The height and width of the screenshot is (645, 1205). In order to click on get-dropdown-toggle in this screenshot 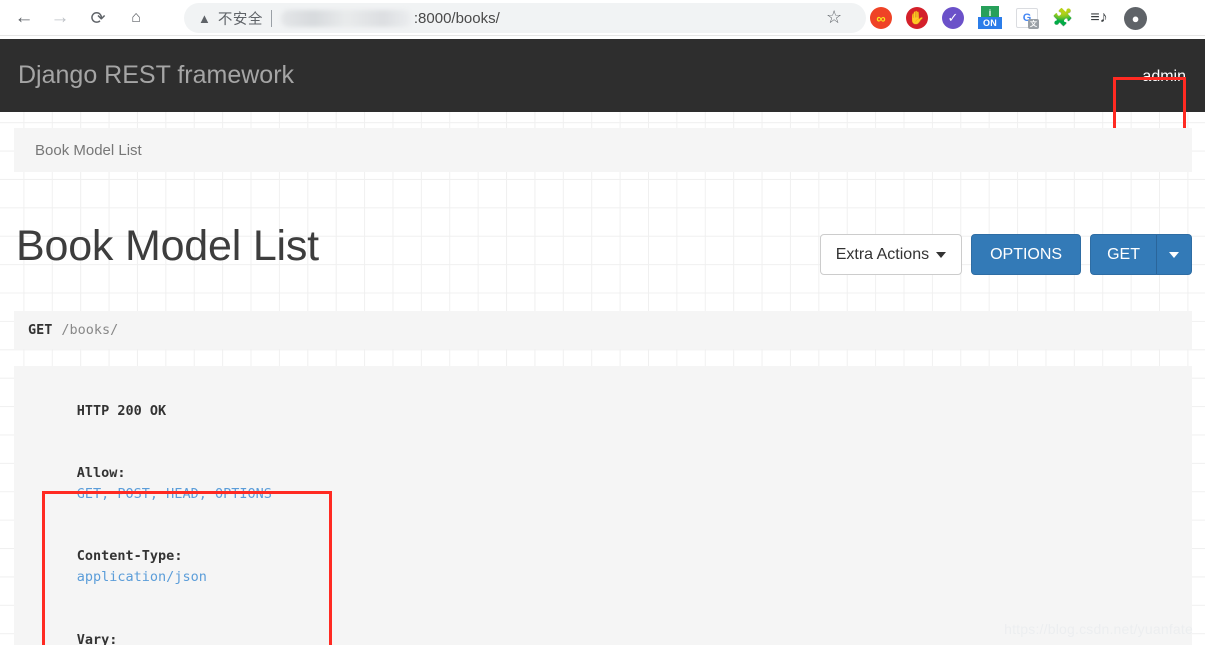, I will do `click(1174, 254)`.